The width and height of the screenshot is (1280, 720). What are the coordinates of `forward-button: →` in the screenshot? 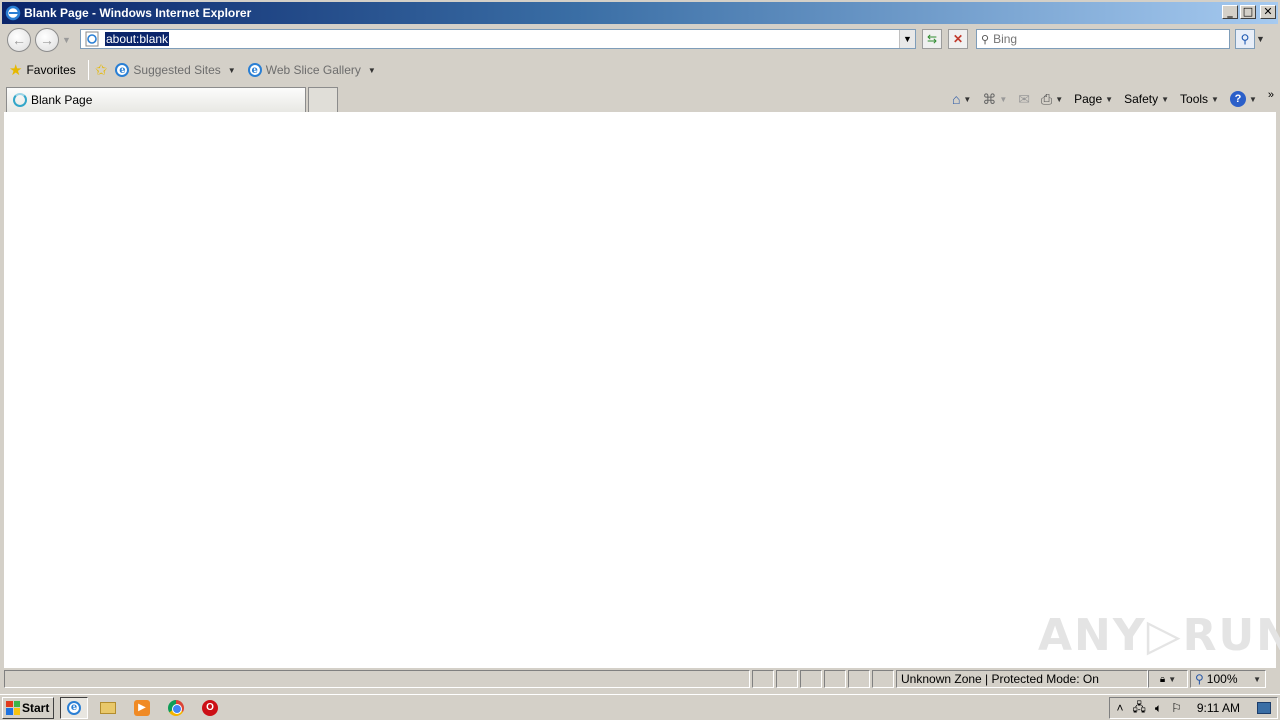 It's located at (47, 40).